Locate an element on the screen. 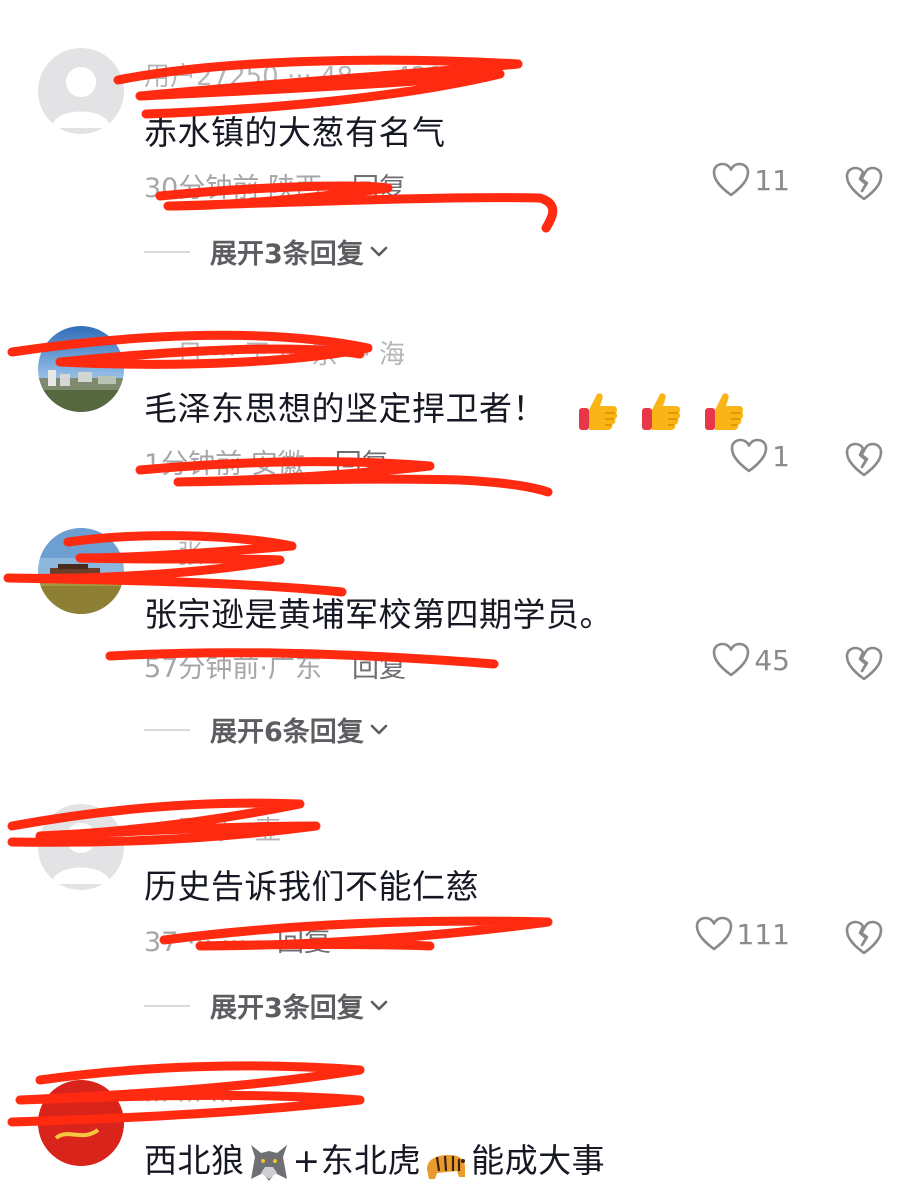  comment-time-location: 30分钟前·陕西 is located at coordinates (233, 188).